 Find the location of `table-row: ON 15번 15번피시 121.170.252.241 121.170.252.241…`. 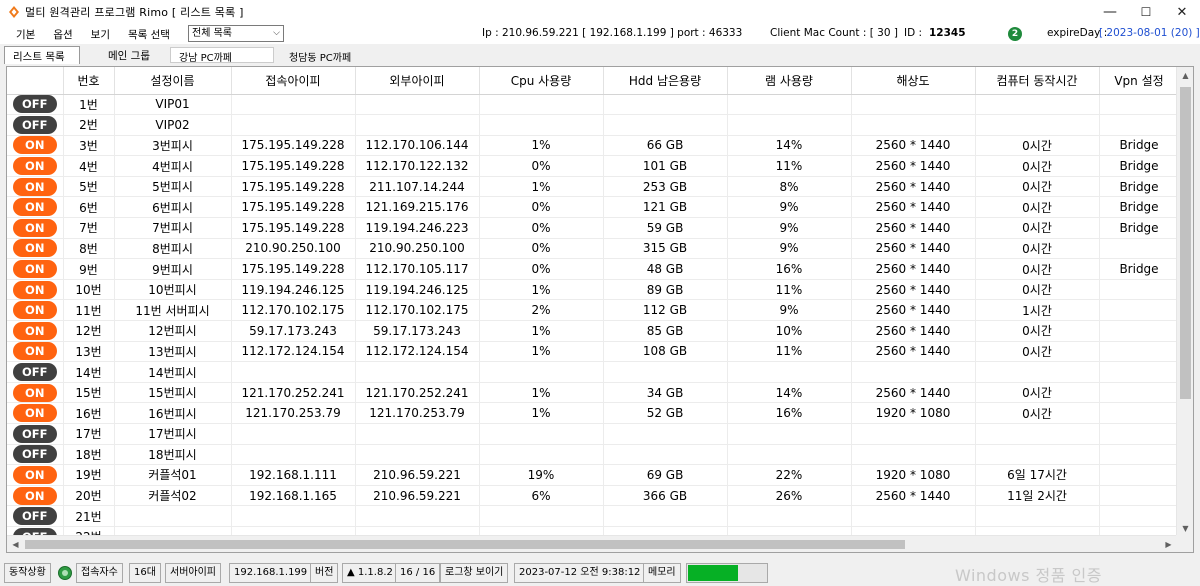

table-row: ON 15번 15번피시 121.170.252.241 121.170.252.241… is located at coordinates (593, 393).